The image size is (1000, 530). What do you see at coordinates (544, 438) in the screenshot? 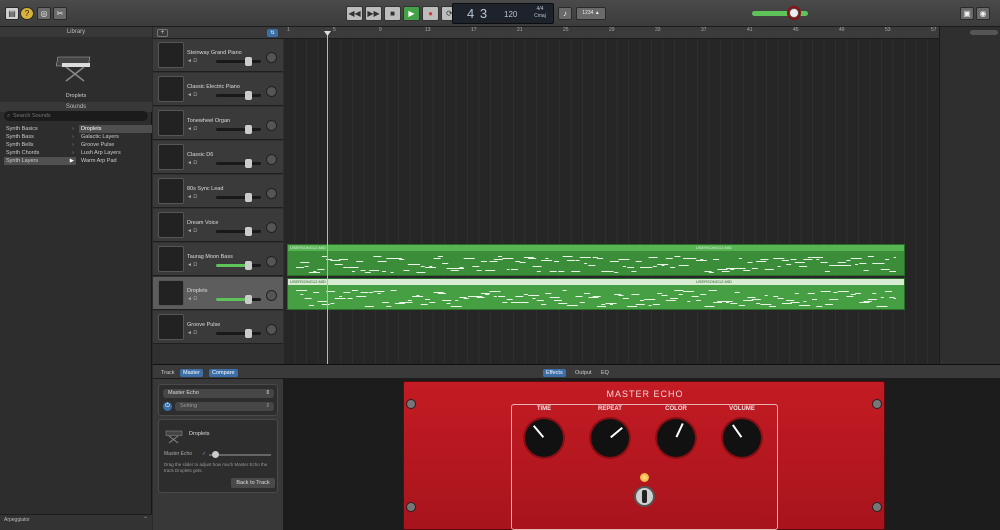
I see `time-knob` at bounding box center [544, 438].